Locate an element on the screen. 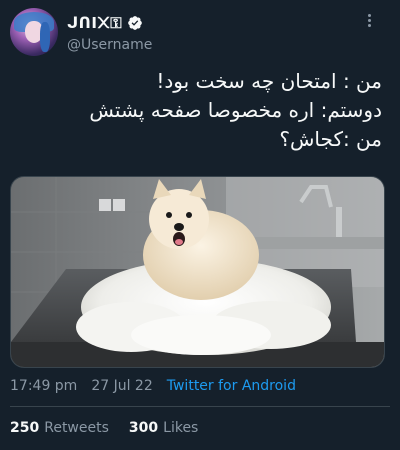 The width and height of the screenshot is (400, 450). username: @Username is located at coordinates (109, 45).